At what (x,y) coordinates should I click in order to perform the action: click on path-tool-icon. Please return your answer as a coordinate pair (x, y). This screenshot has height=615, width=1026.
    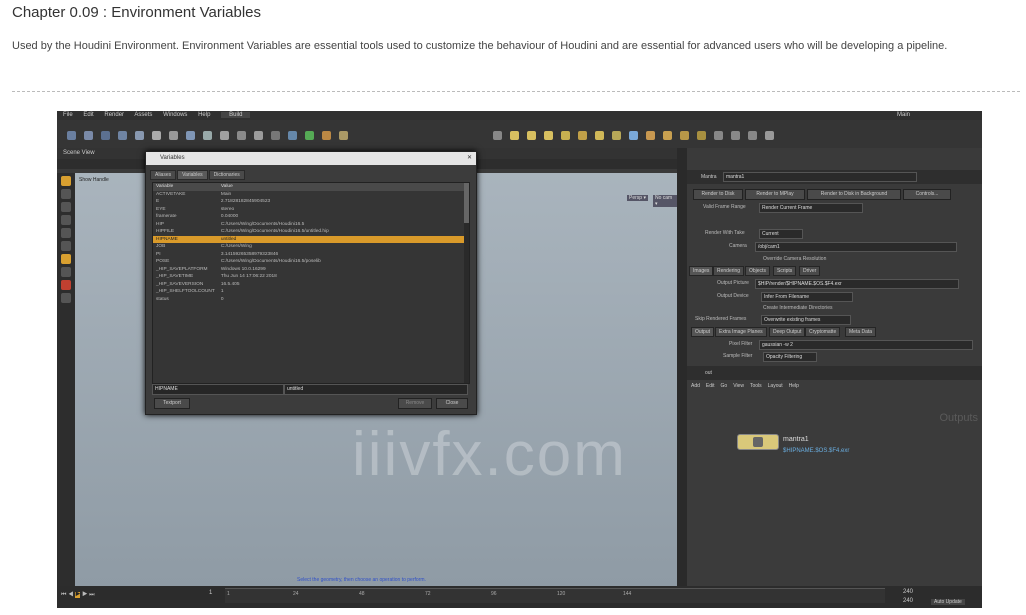
    Looking at the image, I should click on (241, 135).